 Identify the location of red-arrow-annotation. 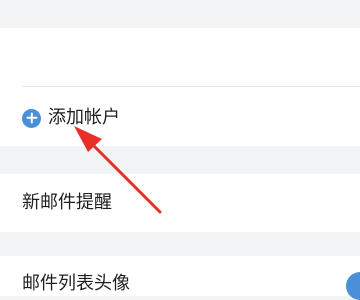
(118, 170).